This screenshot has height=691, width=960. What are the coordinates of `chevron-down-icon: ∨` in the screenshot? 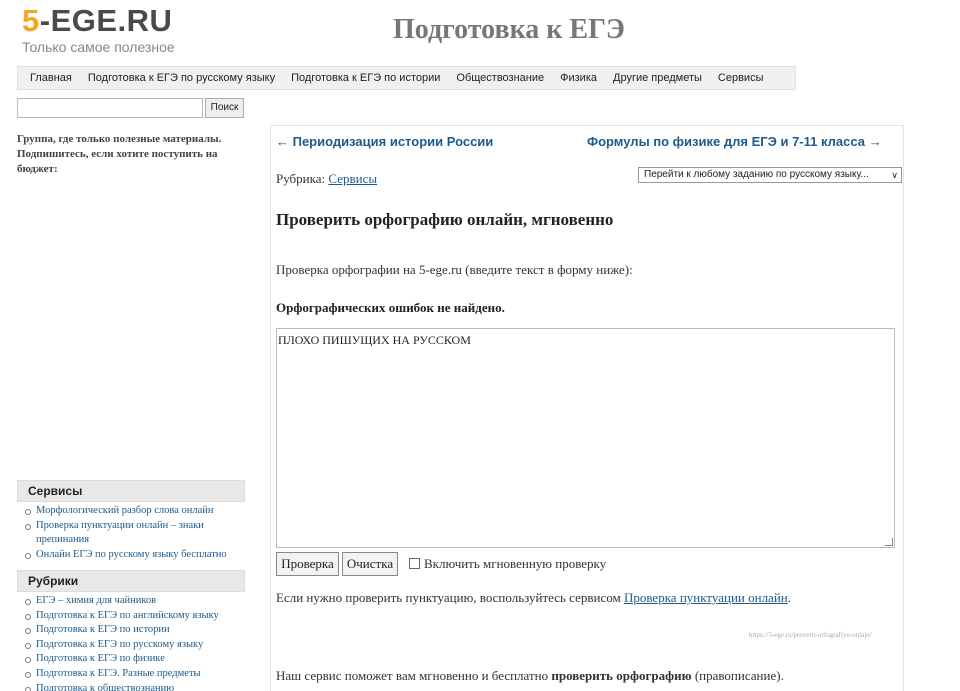 It's located at (894, 175).